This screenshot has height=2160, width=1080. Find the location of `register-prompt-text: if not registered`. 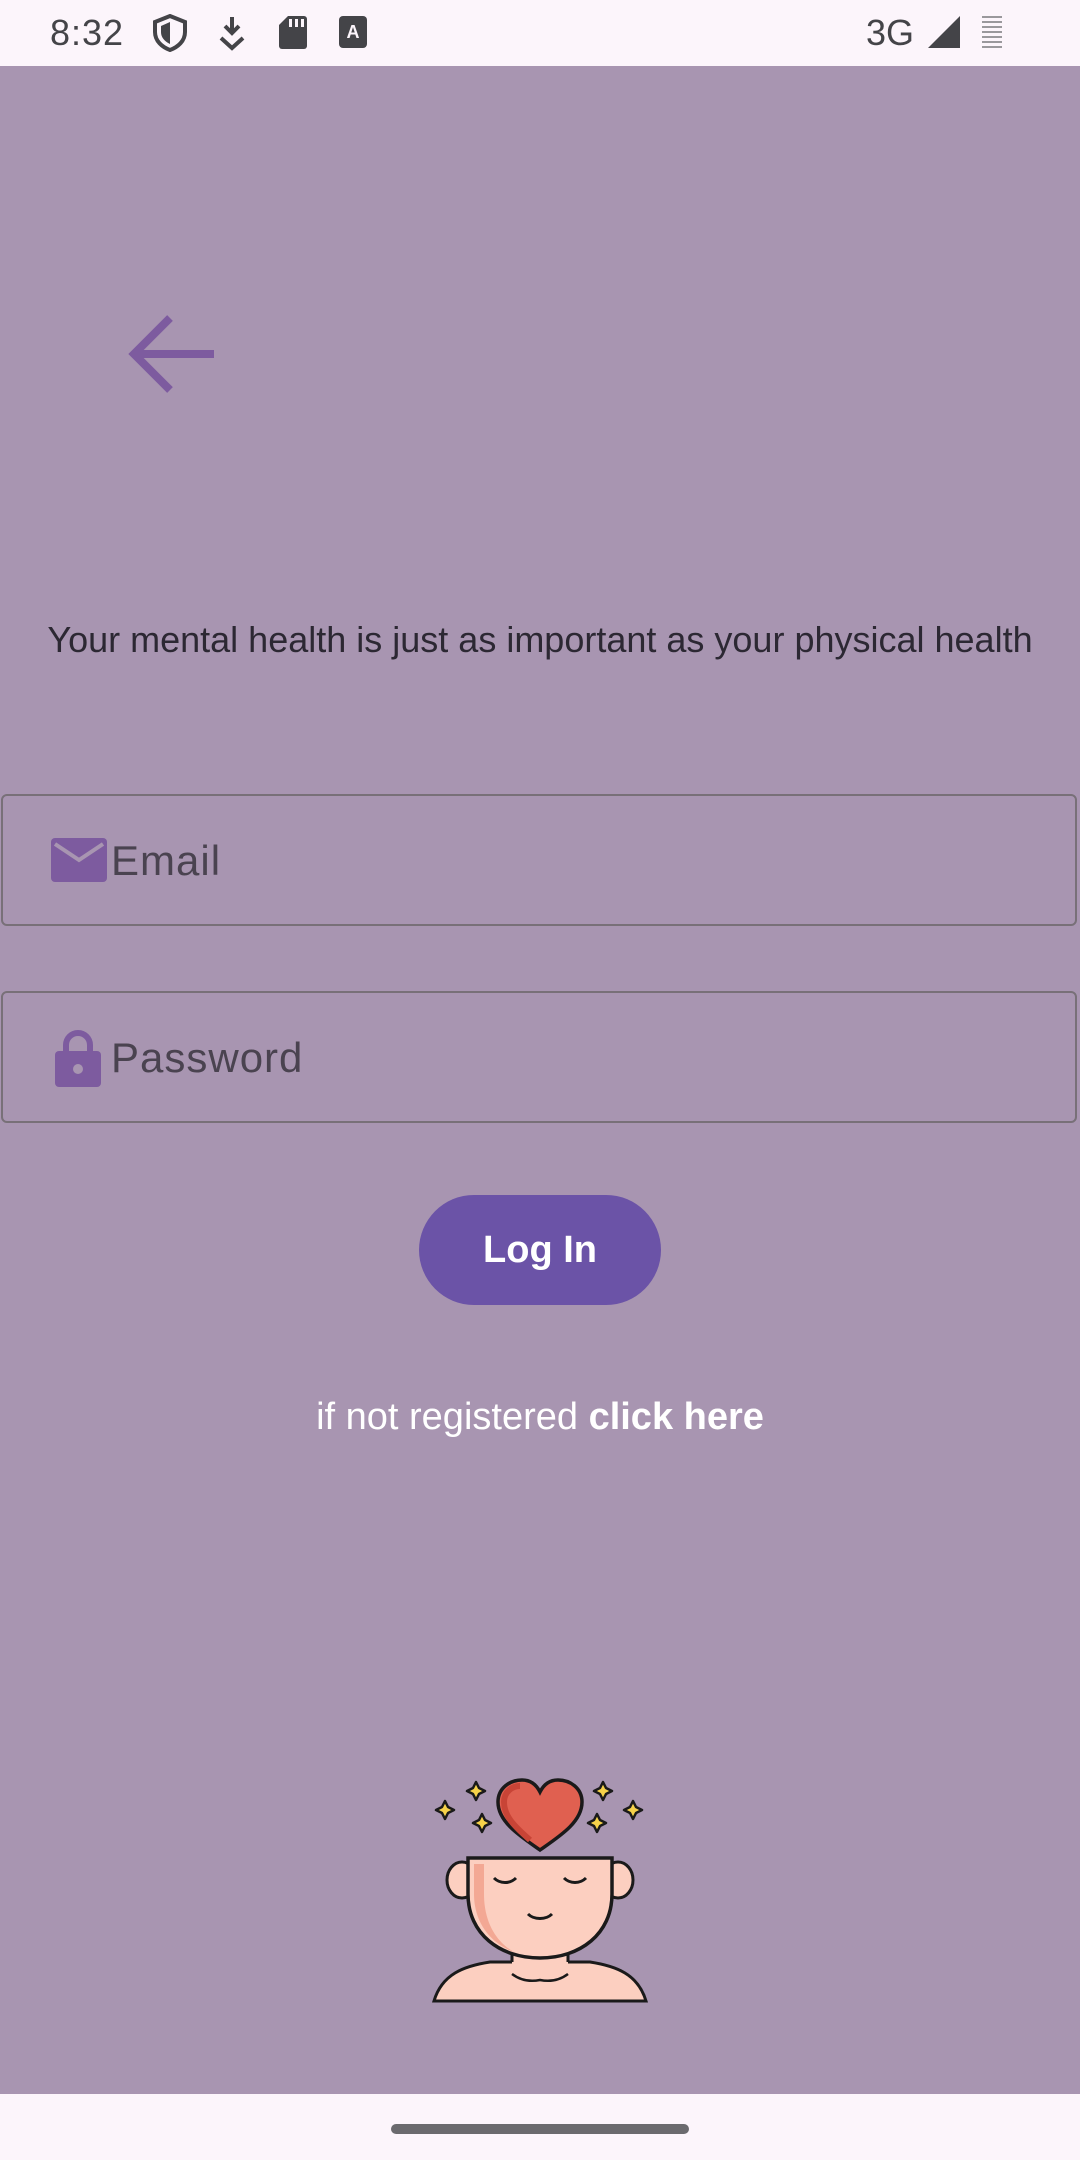

register-prompt-text: if not registered is located at coordinates (452, 1417).